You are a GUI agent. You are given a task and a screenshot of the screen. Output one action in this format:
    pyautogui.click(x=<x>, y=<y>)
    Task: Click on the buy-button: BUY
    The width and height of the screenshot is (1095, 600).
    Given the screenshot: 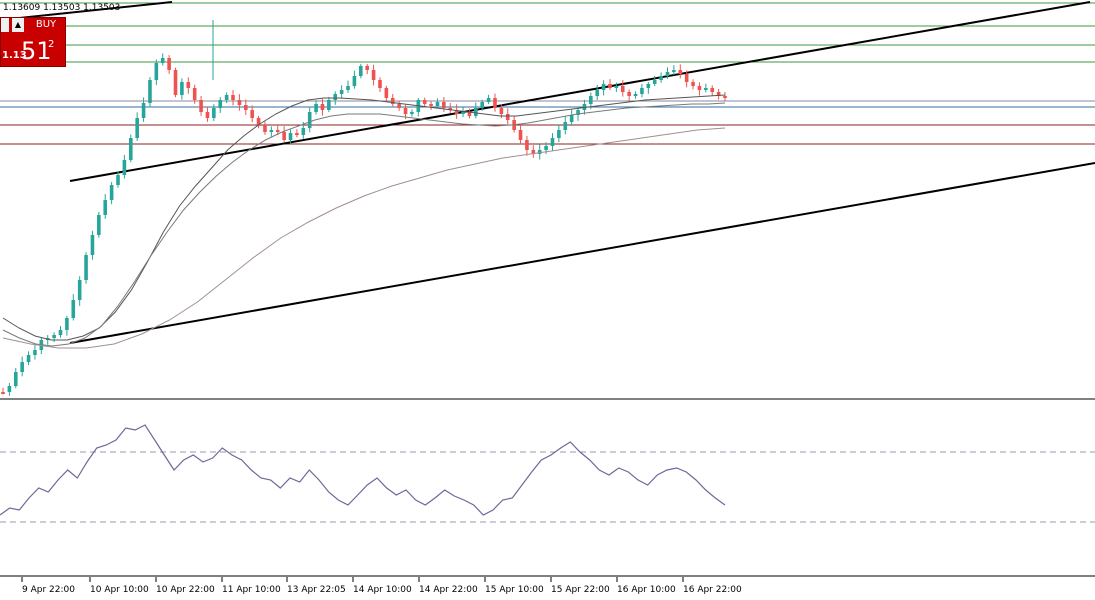 What is the action you would take?
    pyautogui.click(x=46, y=25)
    